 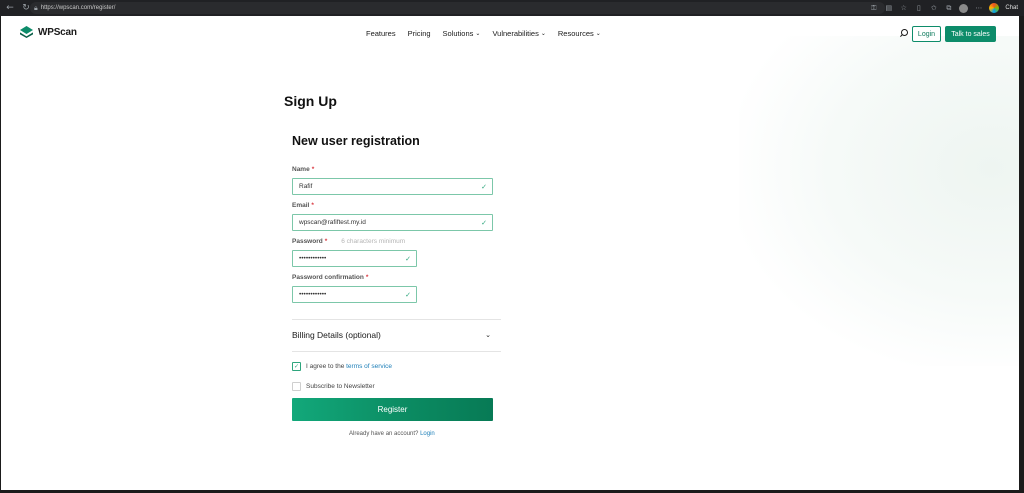 What do you see at coordinates (392, 409) in the screenshot?
I see `register-button: Register` at bounding box center [392, 409].